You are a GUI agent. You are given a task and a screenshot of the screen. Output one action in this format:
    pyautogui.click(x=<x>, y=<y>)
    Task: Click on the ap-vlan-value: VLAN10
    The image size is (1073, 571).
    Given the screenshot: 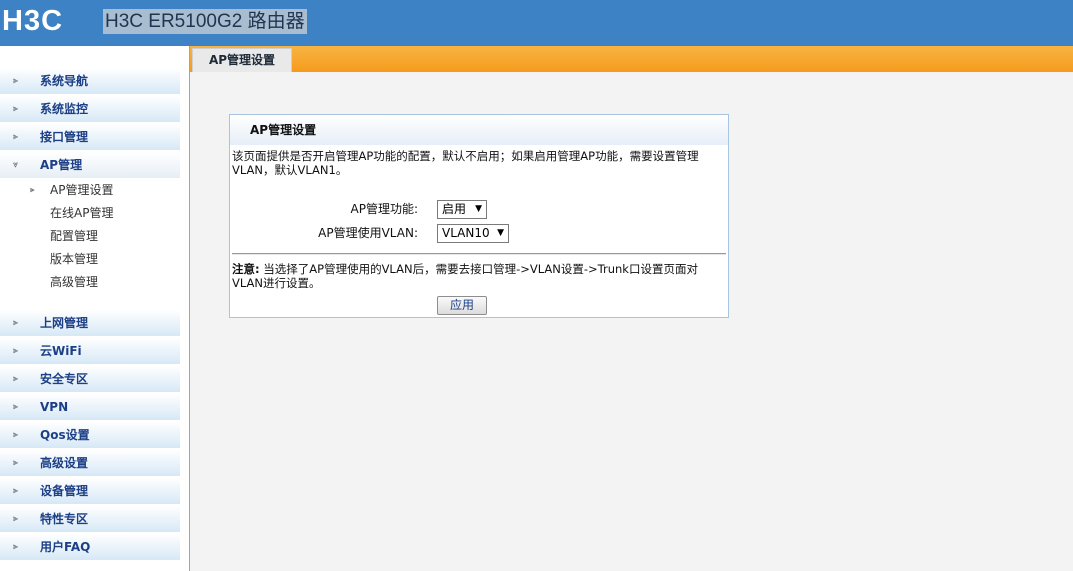 What is the action you would take?
    pyautogui.click(x=466, y=233)
    